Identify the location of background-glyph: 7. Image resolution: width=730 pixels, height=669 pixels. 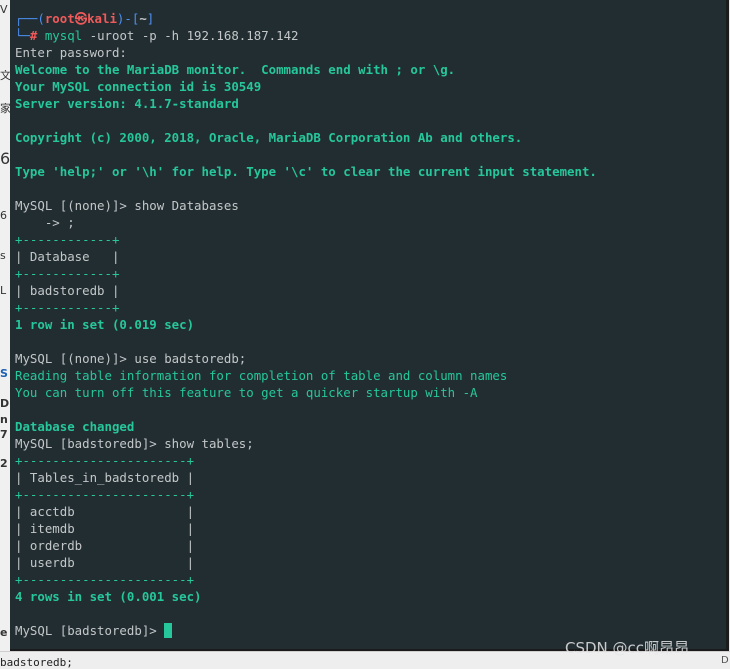
(4, 435).